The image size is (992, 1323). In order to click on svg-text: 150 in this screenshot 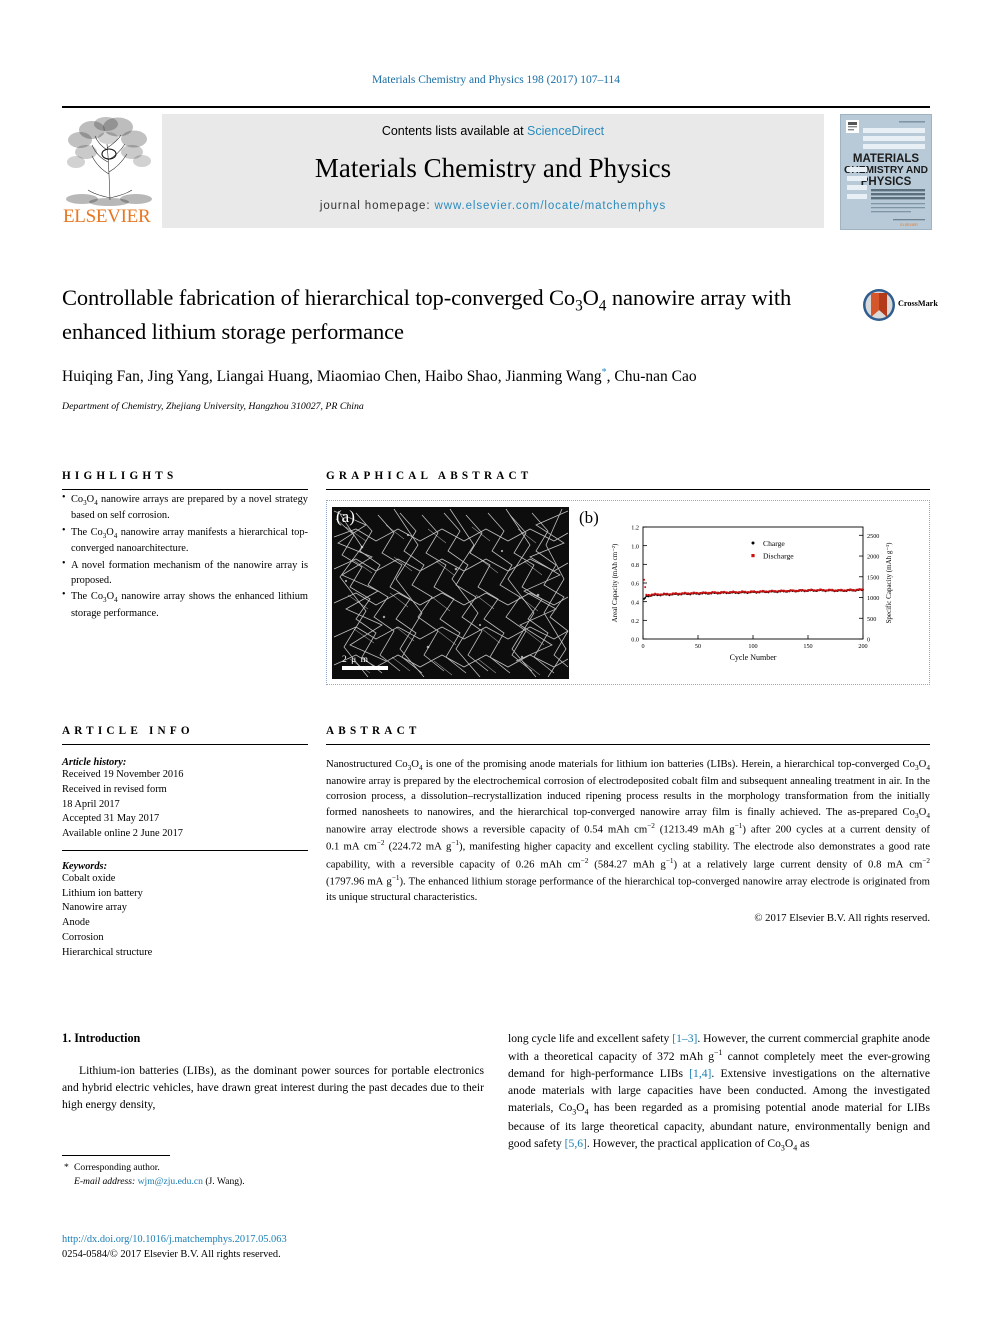, I will do `click(807, 646)`.